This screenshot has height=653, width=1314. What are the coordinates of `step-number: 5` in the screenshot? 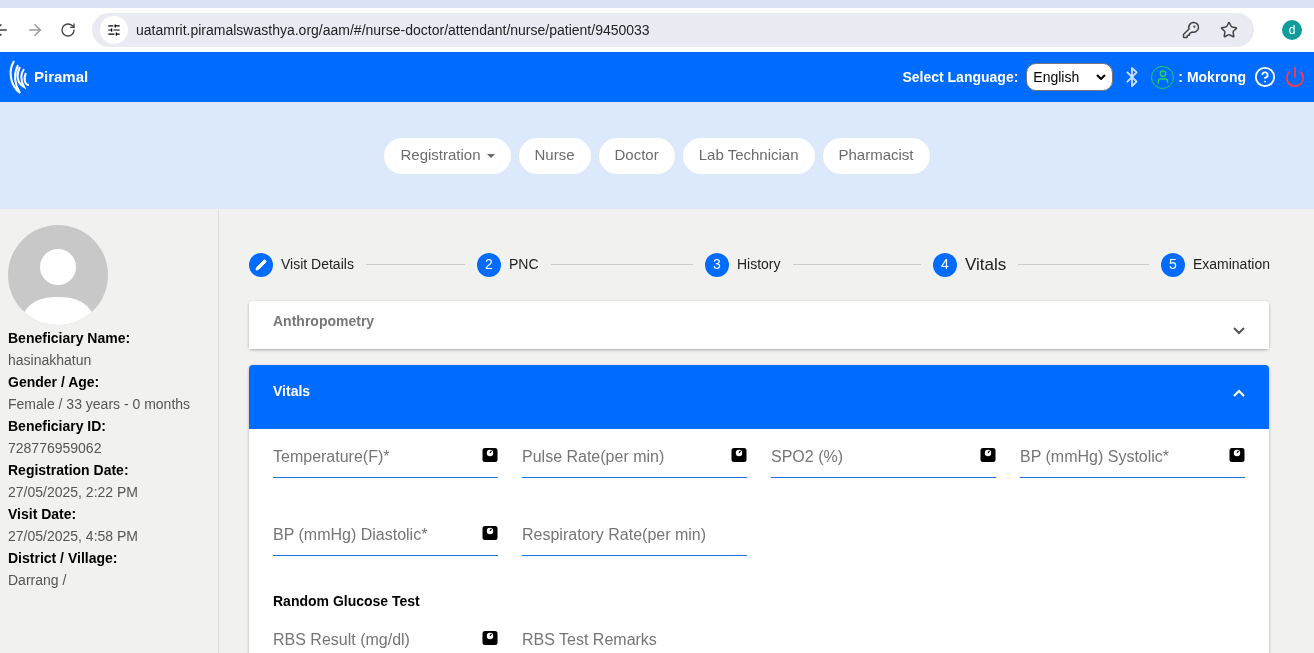 It's located at (1172, 264).